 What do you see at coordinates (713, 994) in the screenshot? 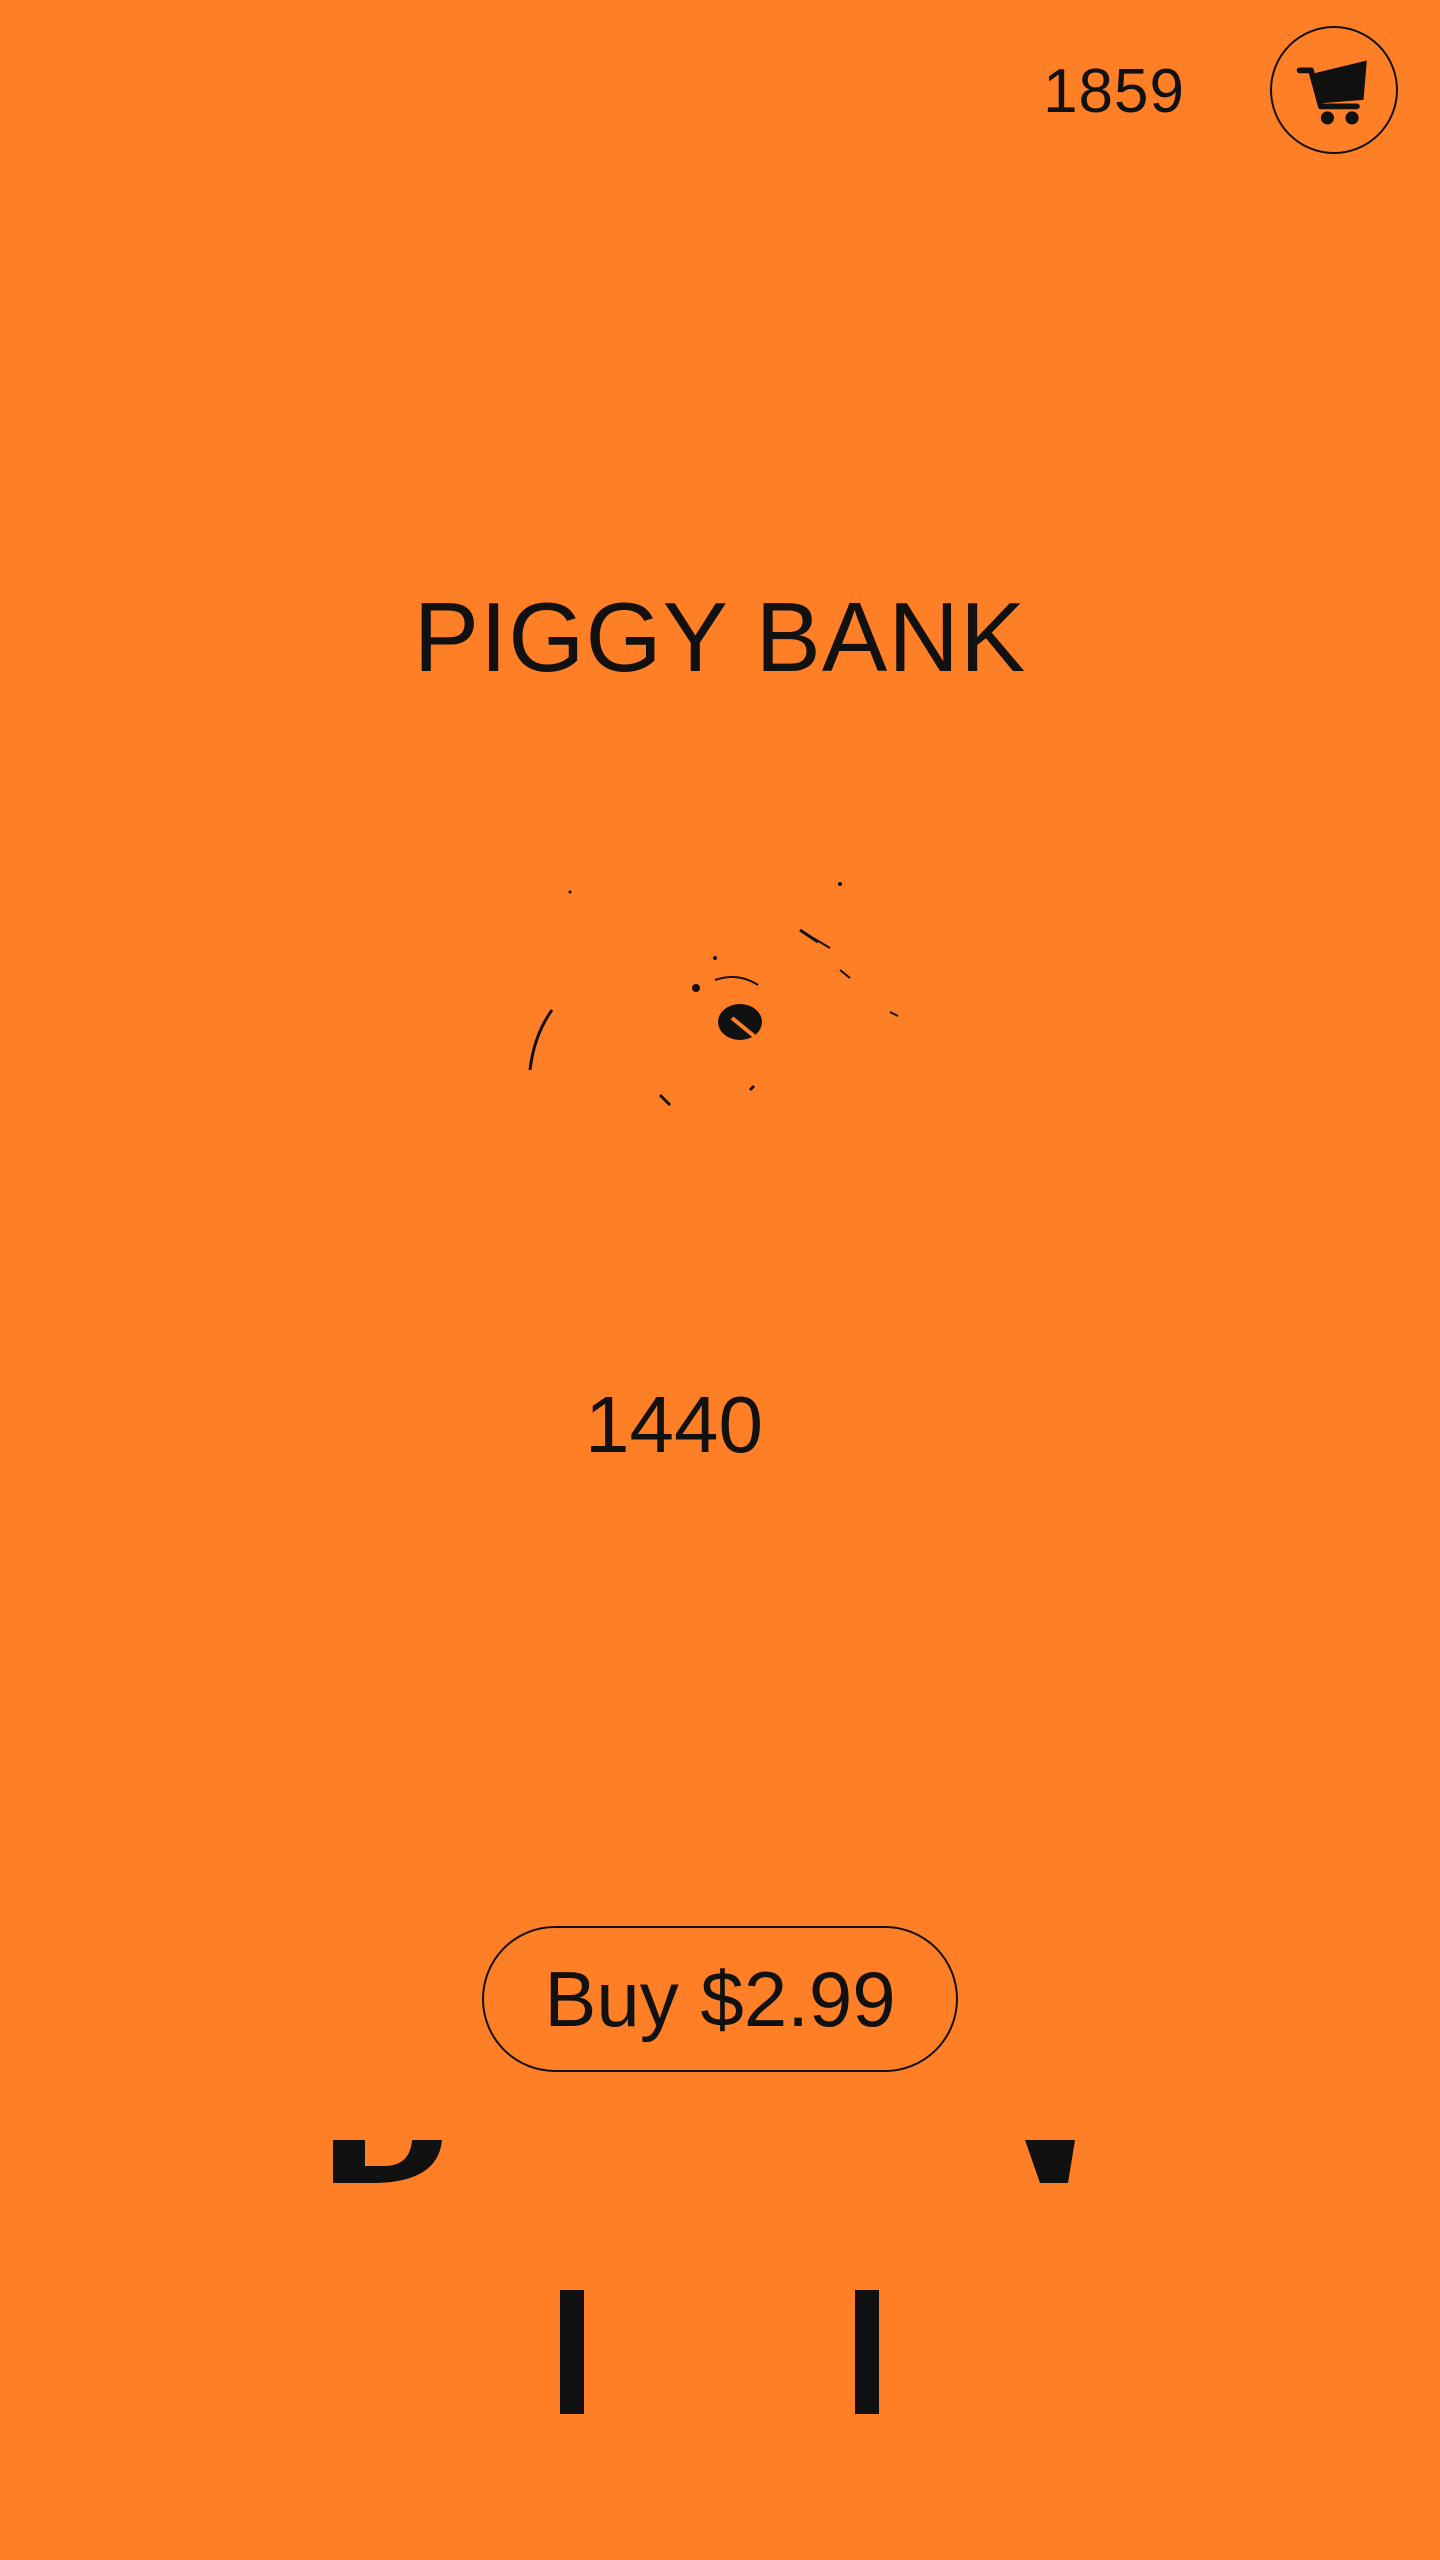
I see `piggy-bank-icon` at bounding box center [713, 994].